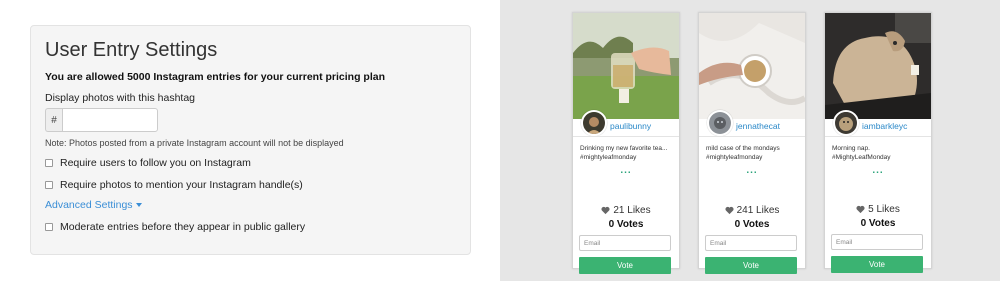 This screenshot has width=1000, height=281. I want to click on advanced-settings-label: Advanced Settings, so click(89, 205).